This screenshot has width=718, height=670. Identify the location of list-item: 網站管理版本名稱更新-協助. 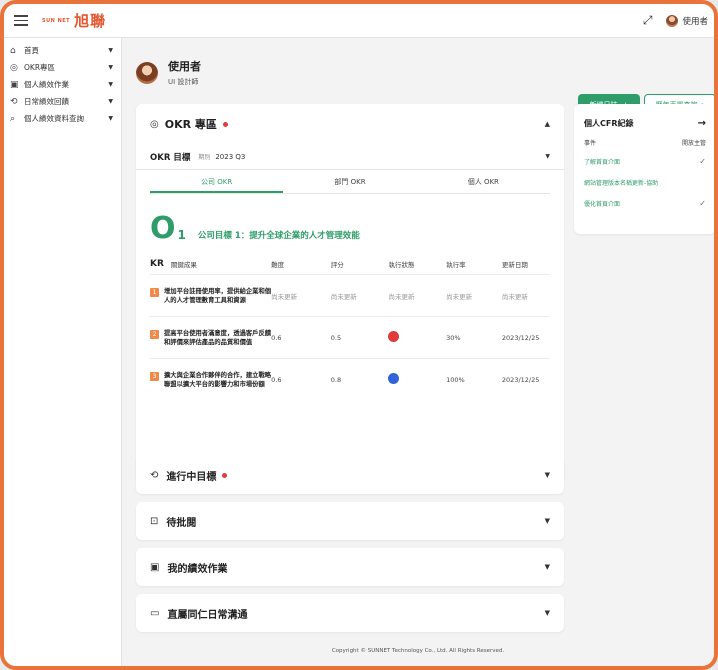
(645, 182).